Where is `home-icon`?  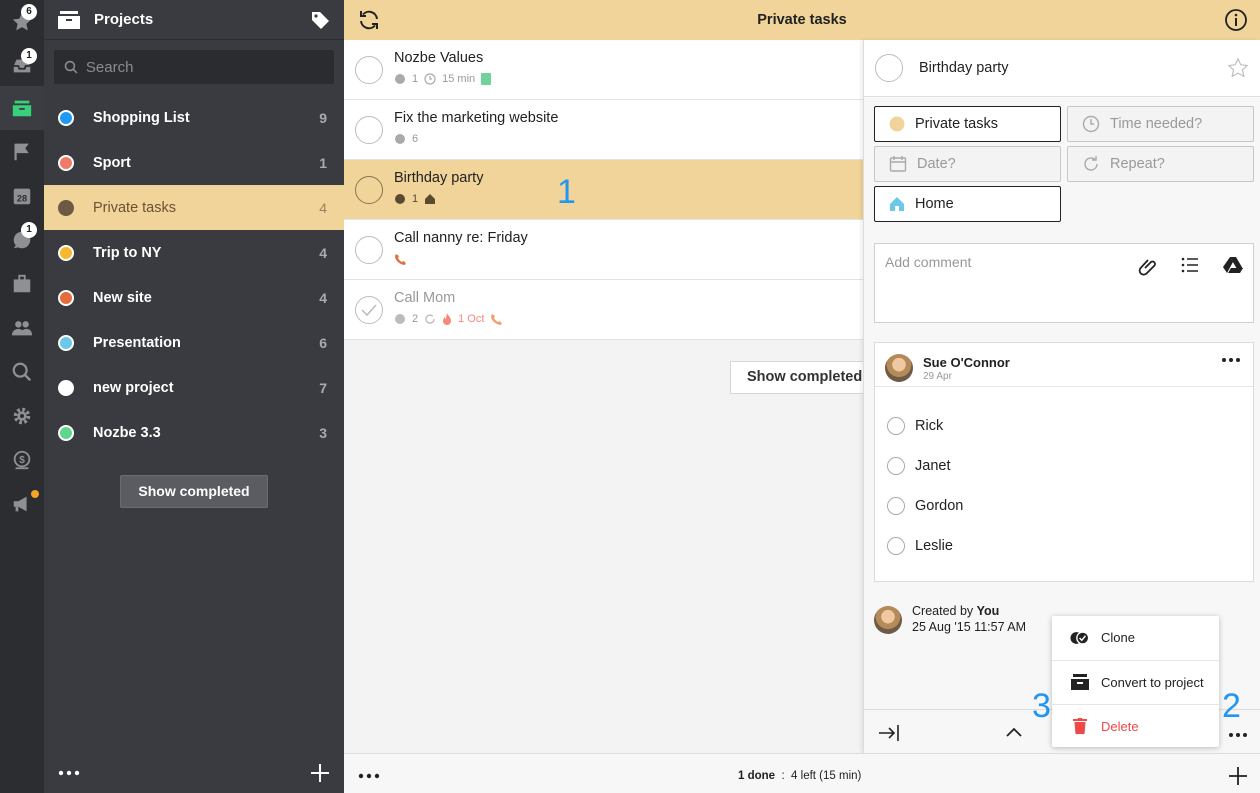
home-icon is located at coordinates (430, 199).